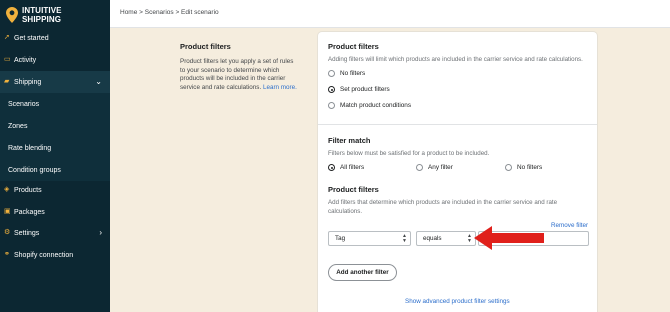  I want to click on sidebar-item-shipping: ▰ Shipping ⌄, so click(55, 82).